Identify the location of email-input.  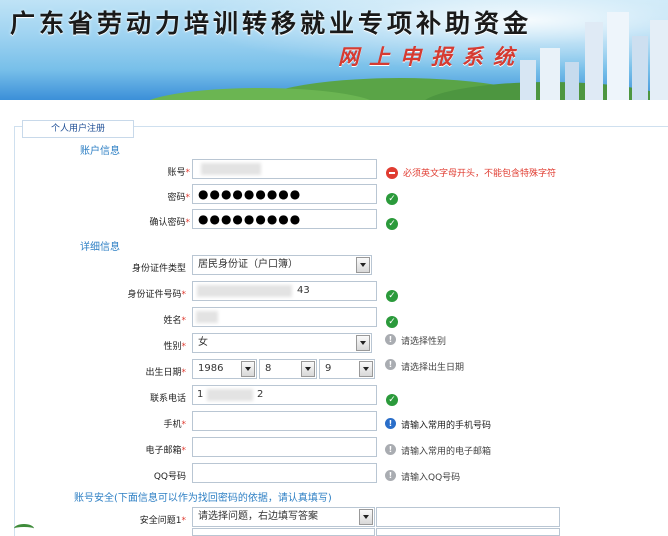
(284, 447).